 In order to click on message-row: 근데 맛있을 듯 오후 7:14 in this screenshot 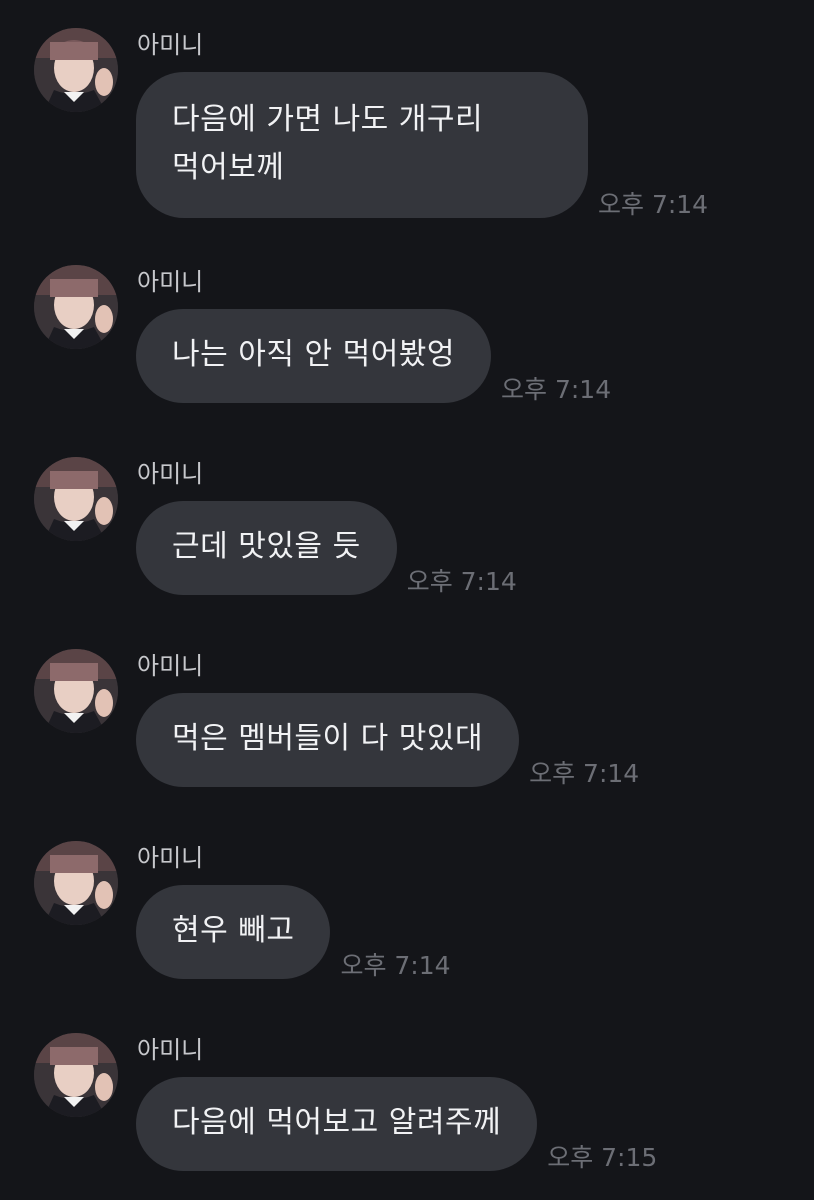, I will do `click(326, 548)`.